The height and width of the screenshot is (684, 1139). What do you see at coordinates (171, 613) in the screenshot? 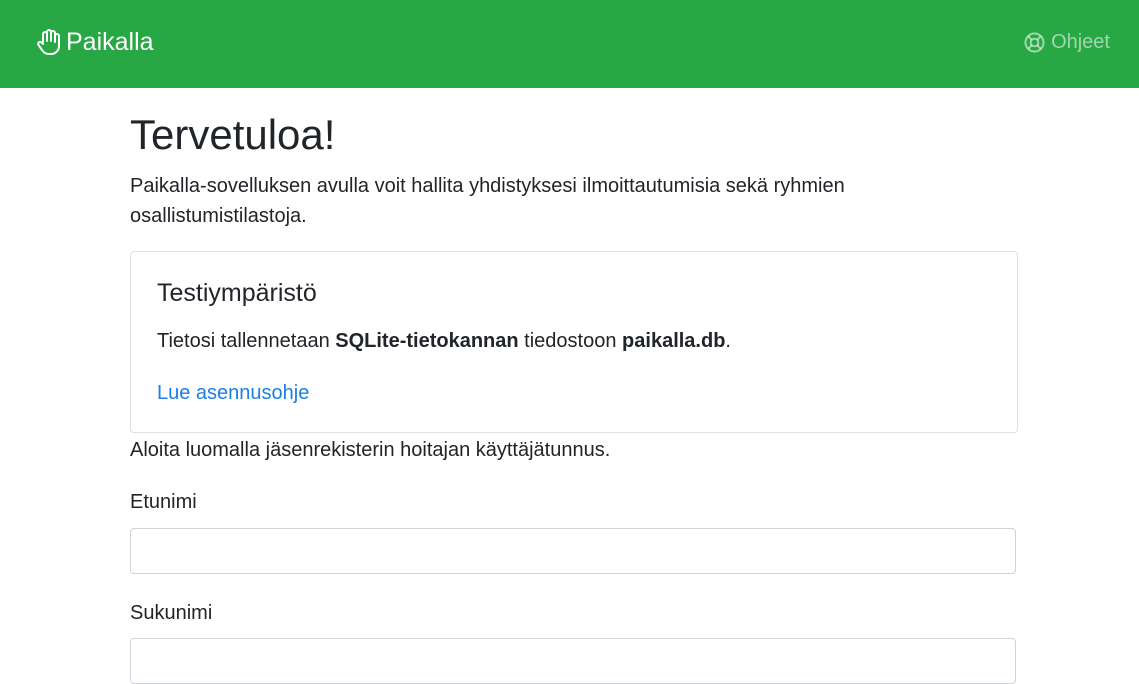
I see `last-name-label: Sukunimi` at bounding box center [171, 613].